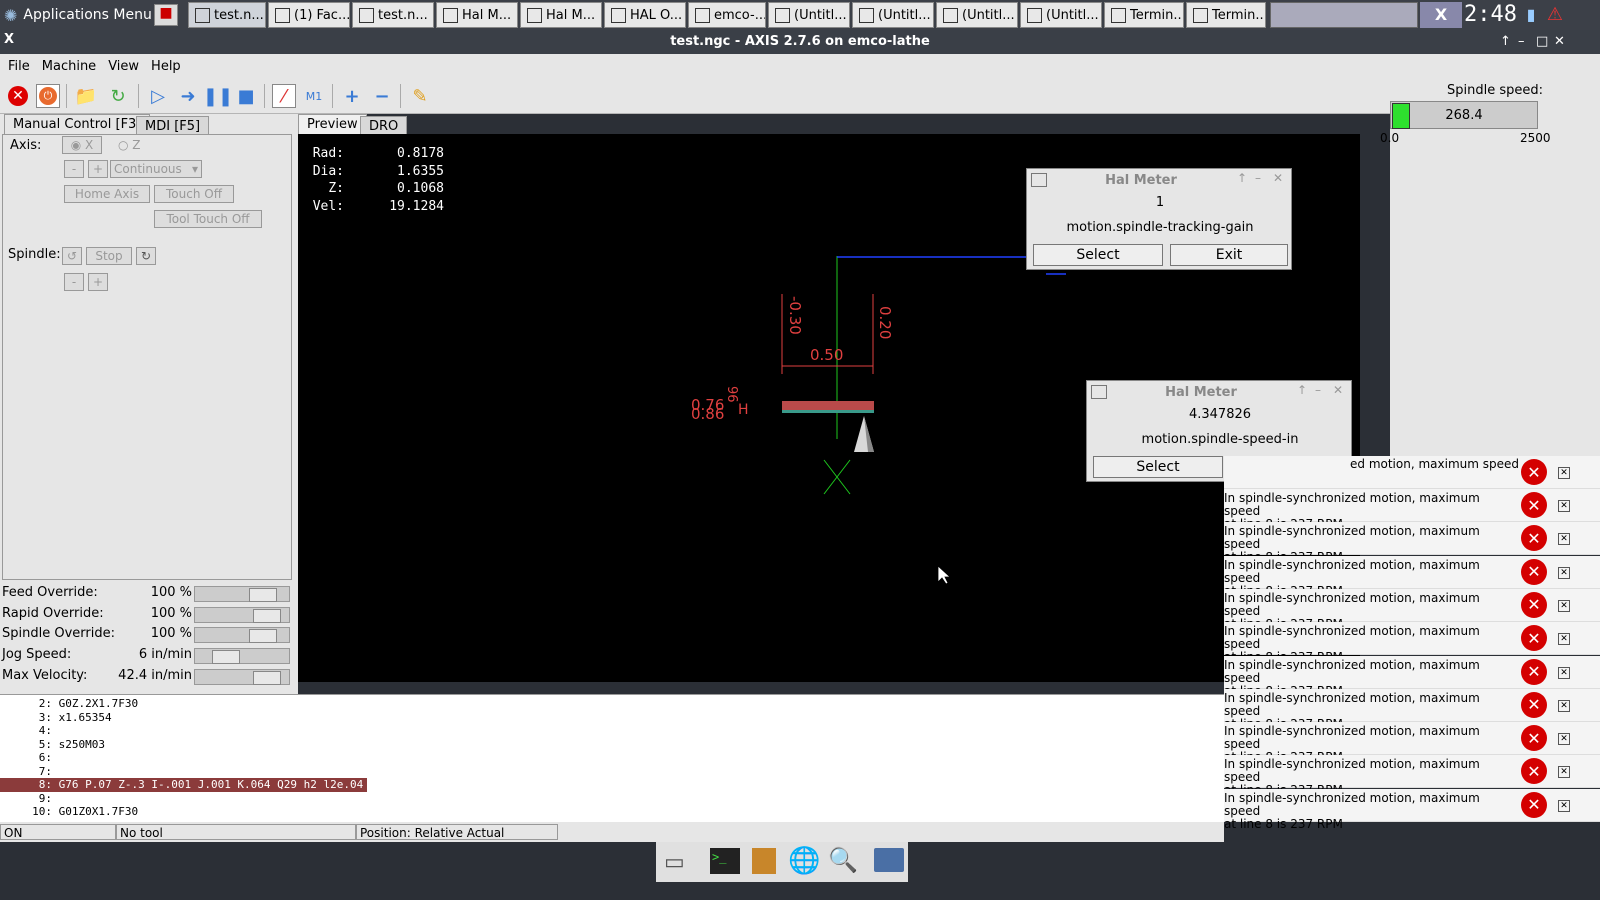  Describe the element at coordinates (1278, 178) in the screenshot. I see `window-close-icon: ✕` at that location.